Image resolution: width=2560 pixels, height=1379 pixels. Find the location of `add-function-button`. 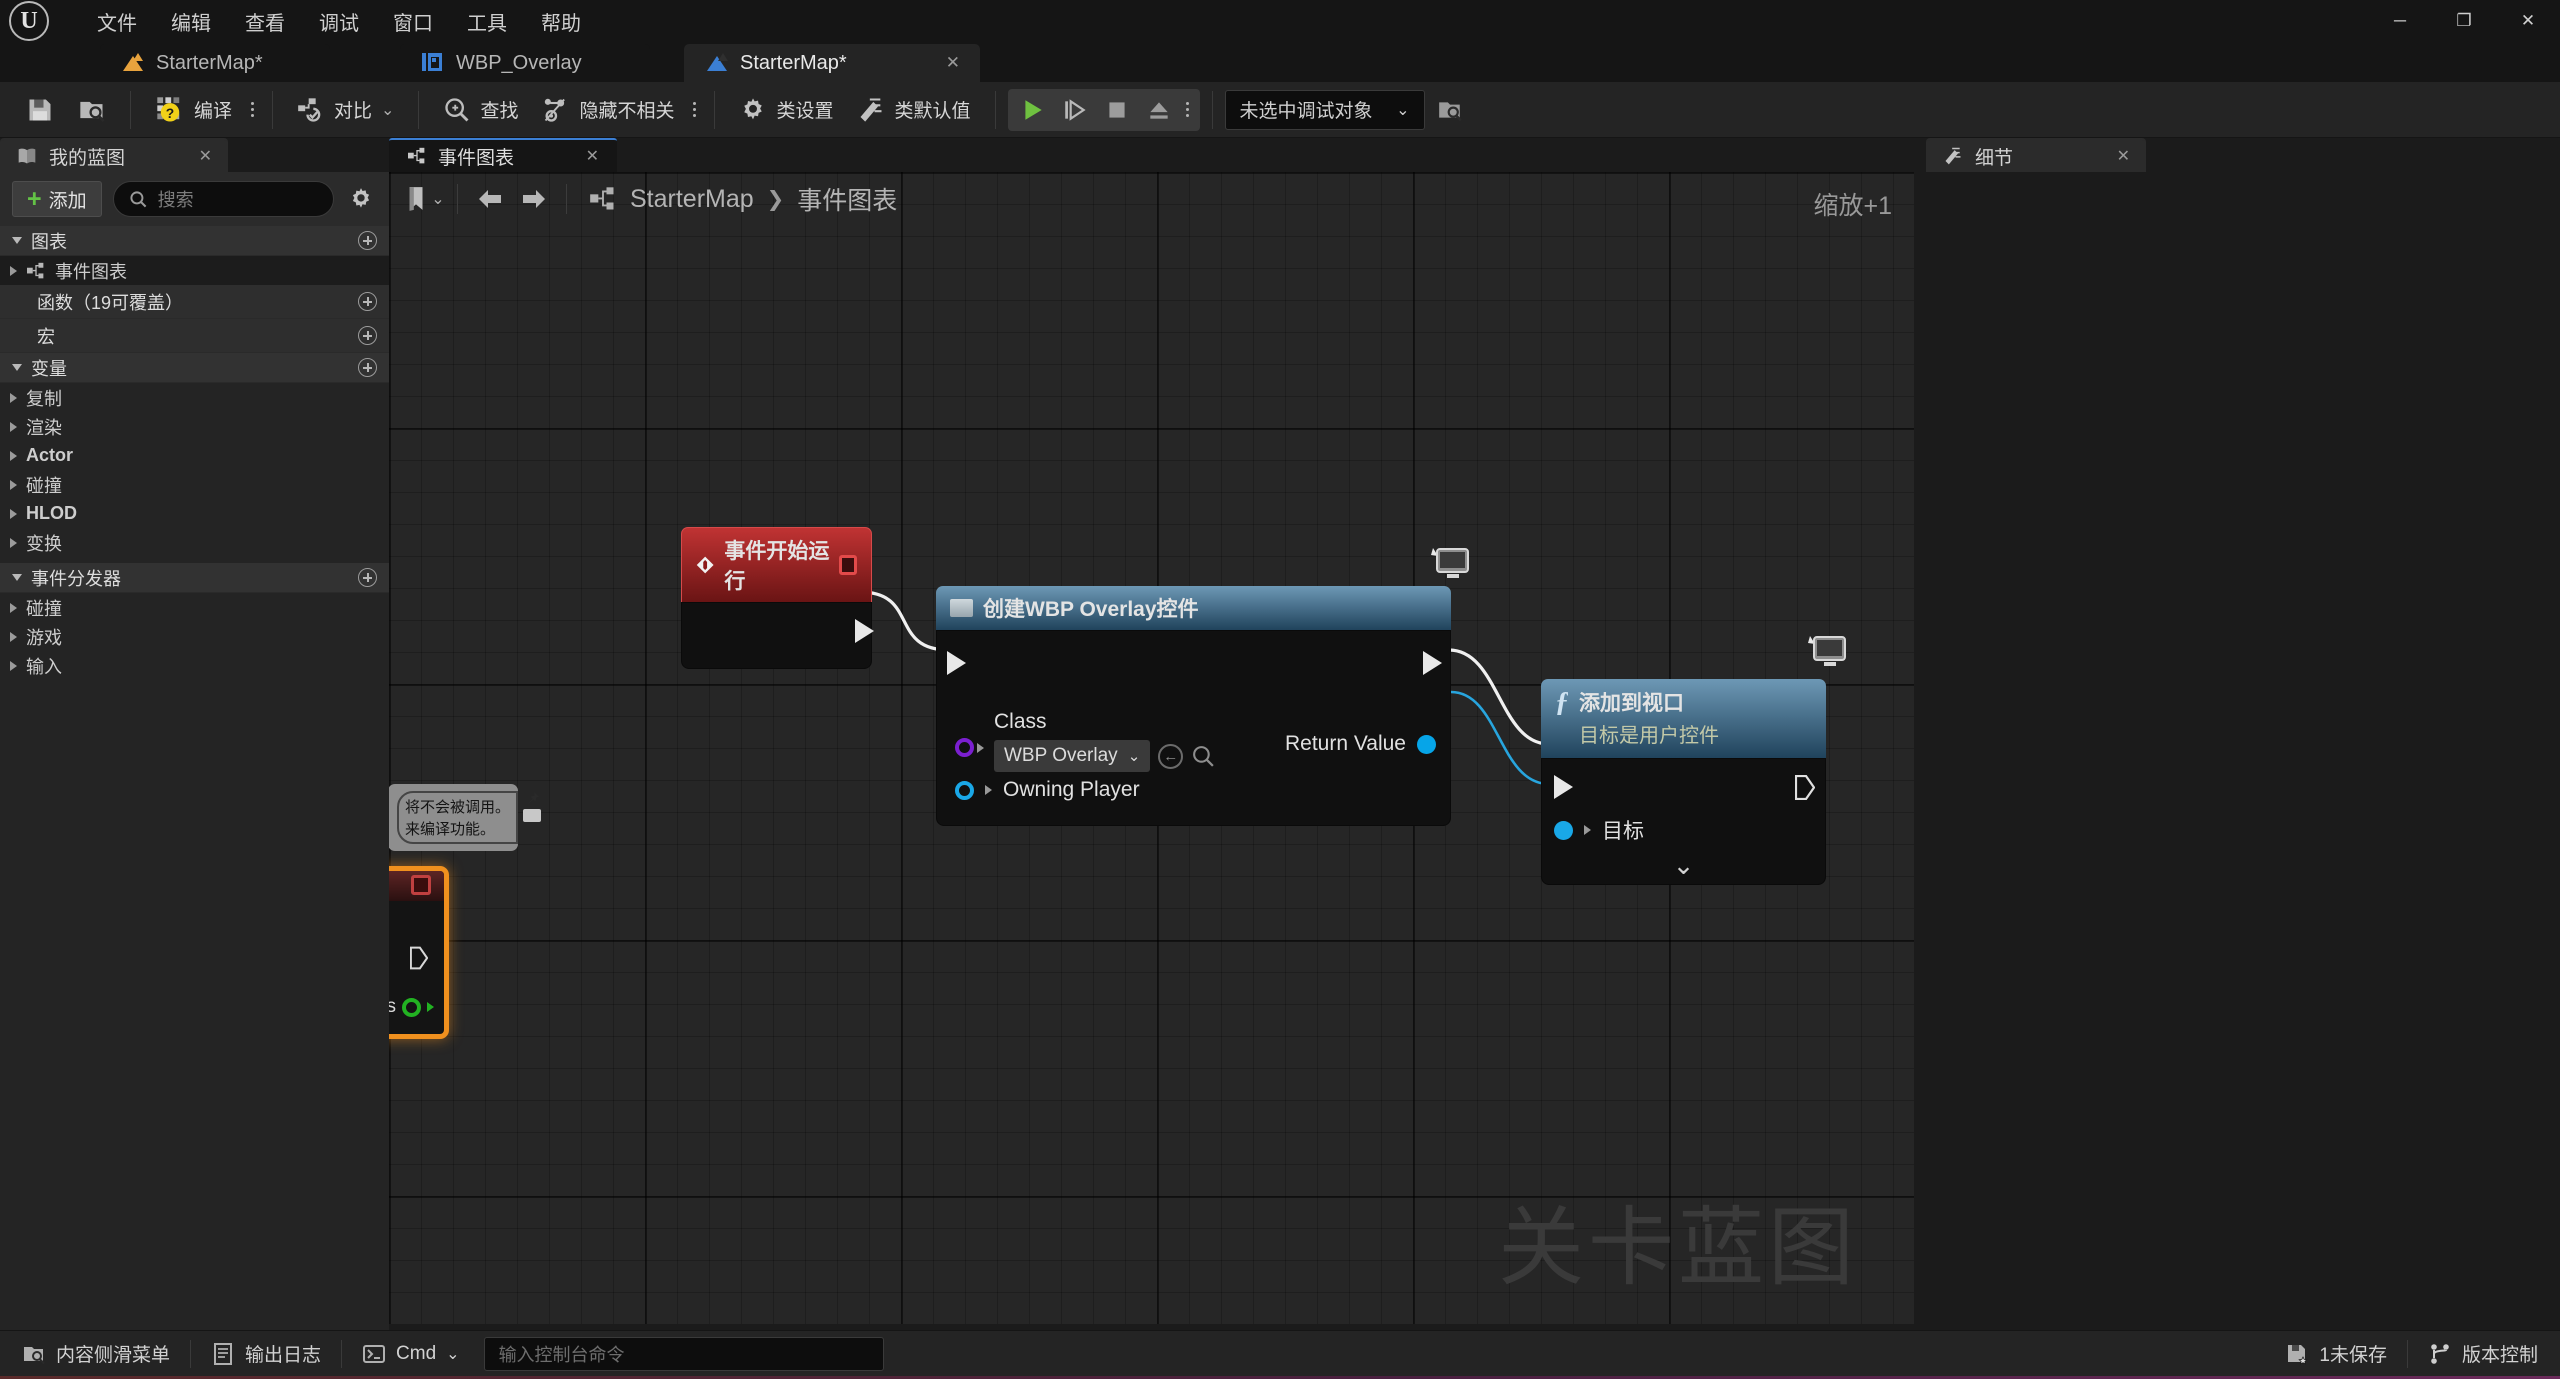

add-function-button is located at coordinates (367, 301).